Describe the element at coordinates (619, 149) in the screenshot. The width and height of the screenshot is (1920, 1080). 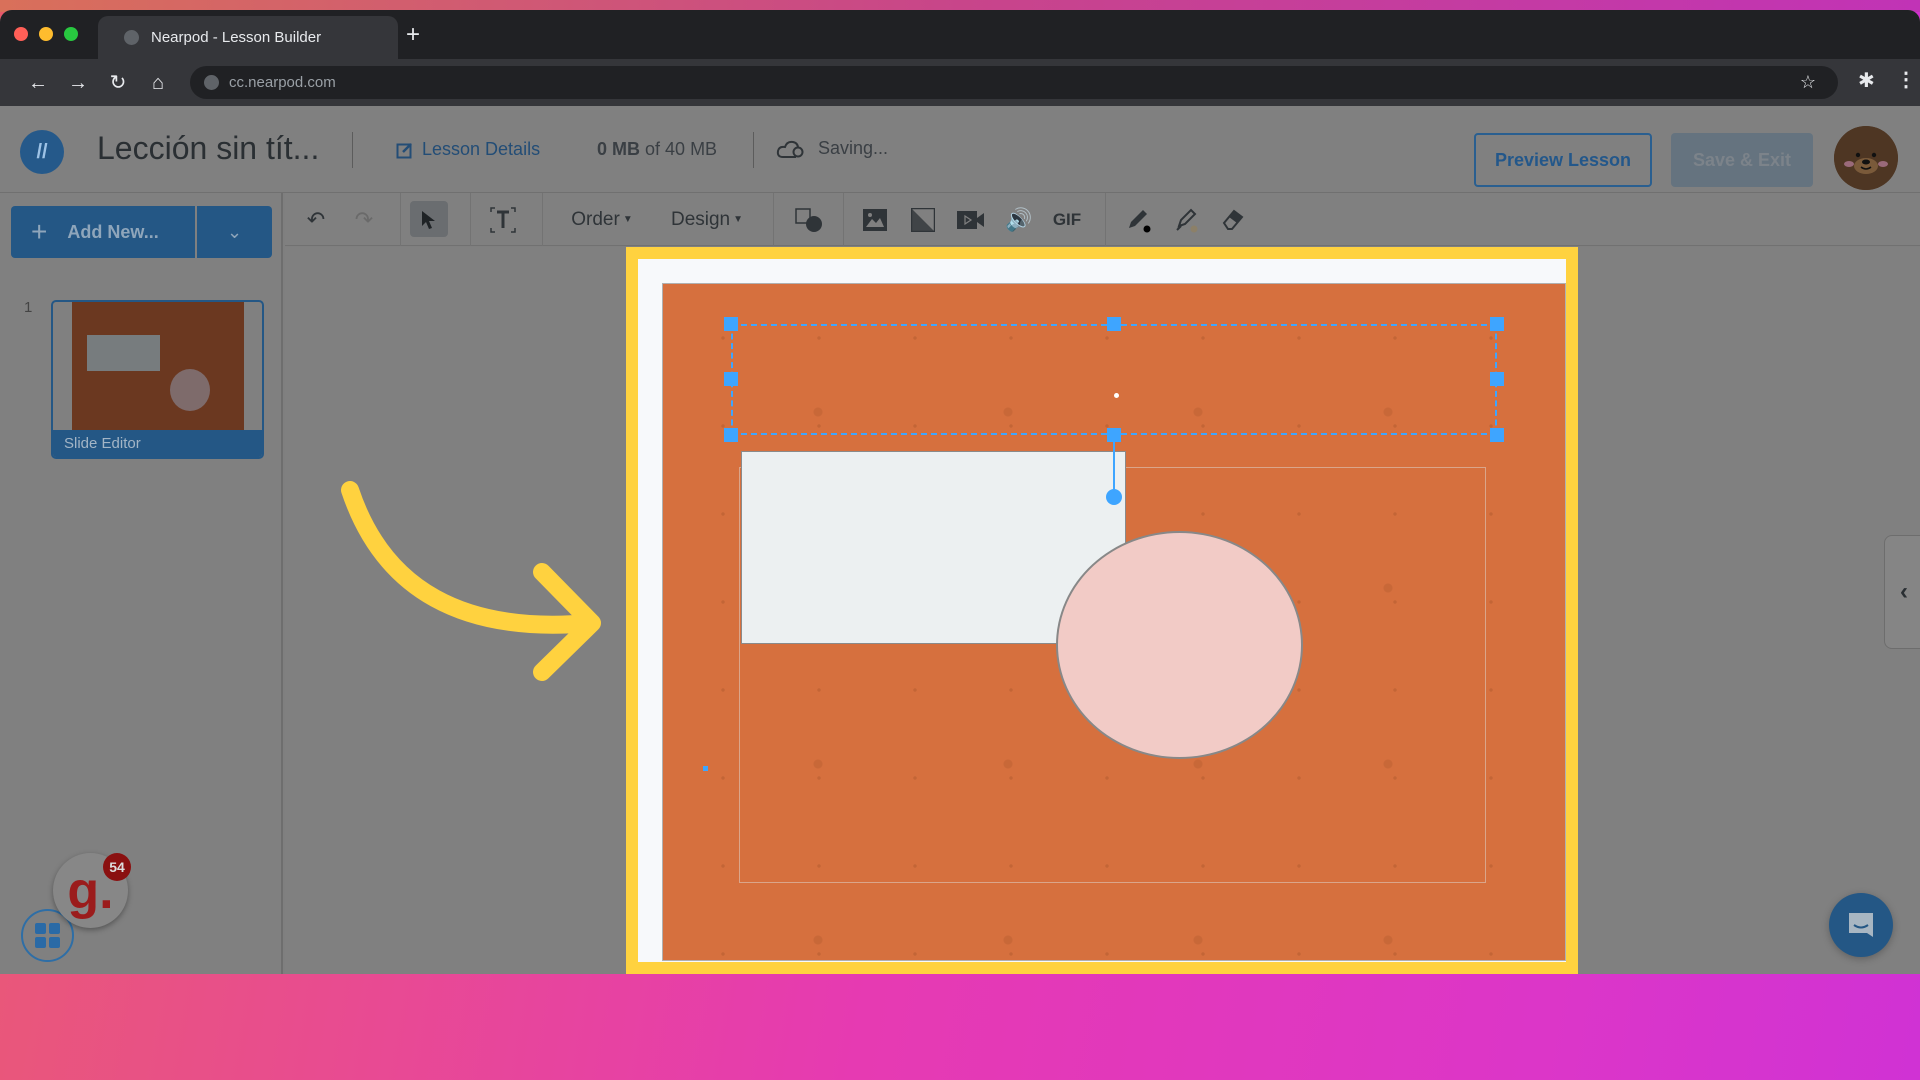
I see `storage-used: 0 MB` at that location.